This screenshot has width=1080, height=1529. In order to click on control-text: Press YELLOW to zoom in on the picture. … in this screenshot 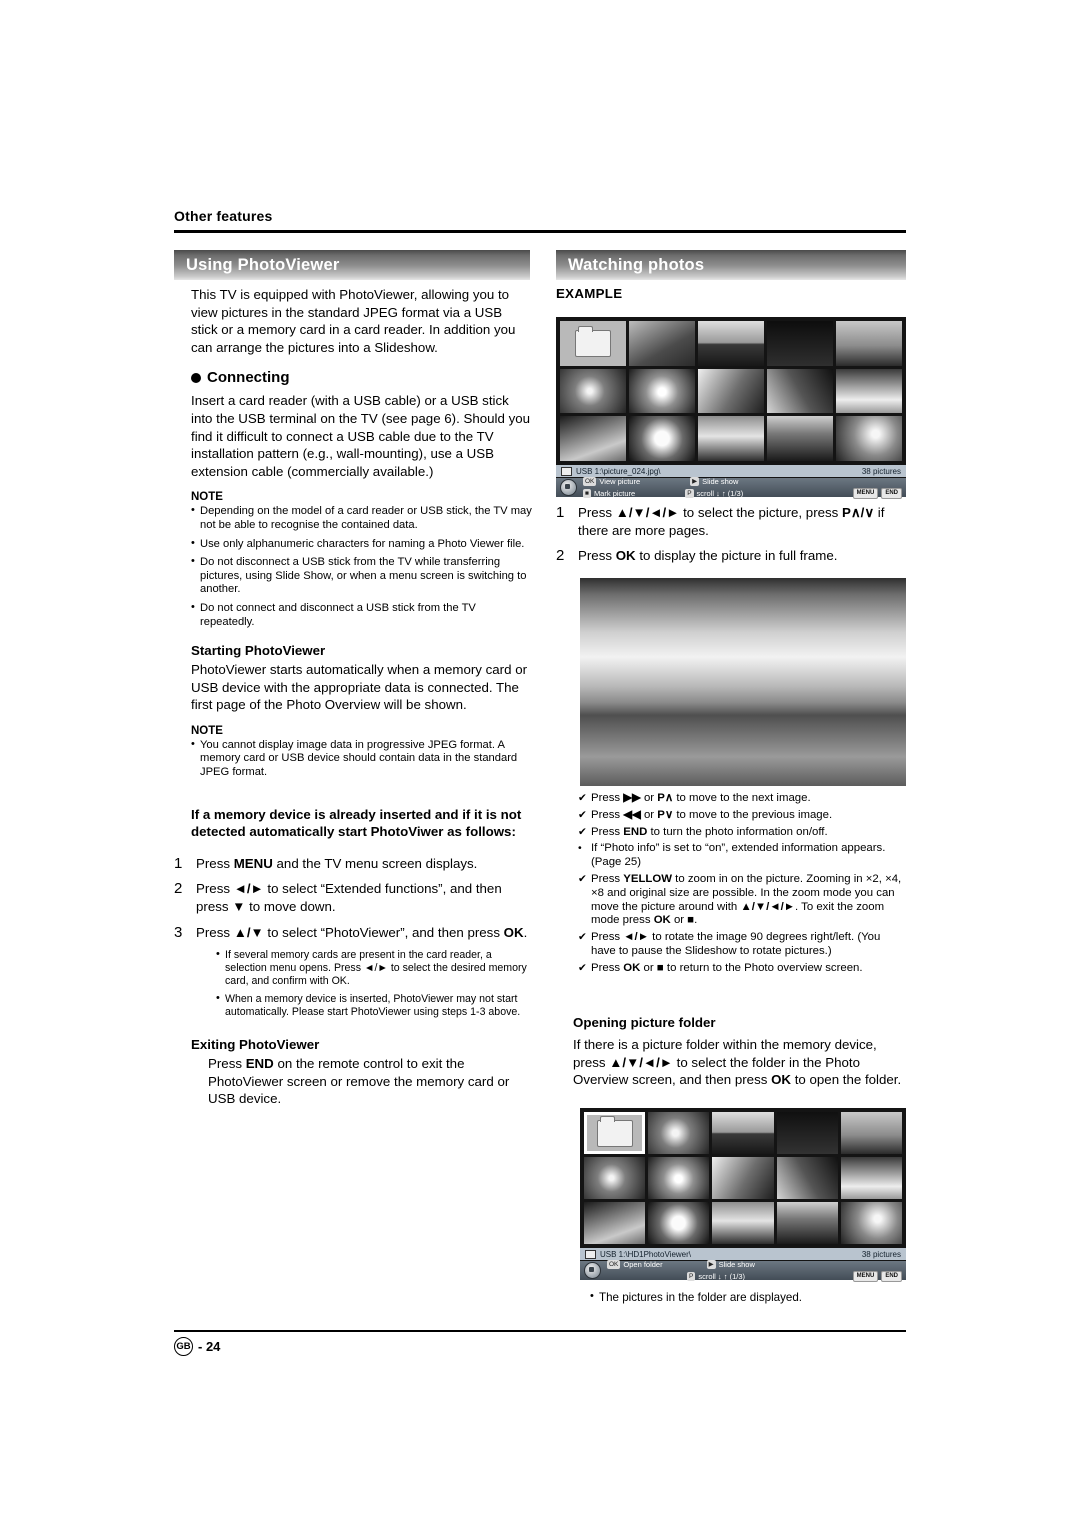, I will do `click(746, 899)`.